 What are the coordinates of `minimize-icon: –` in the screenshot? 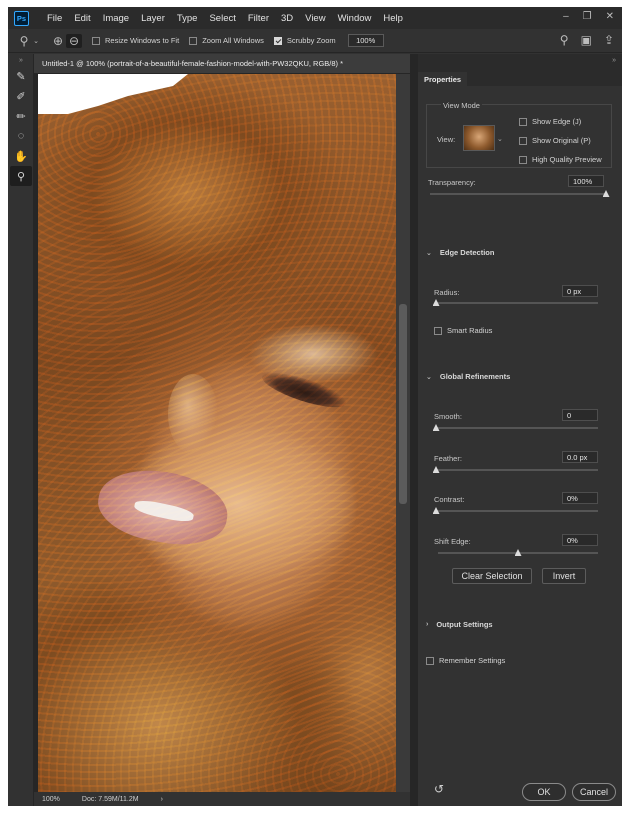 It's located at (566, 16).